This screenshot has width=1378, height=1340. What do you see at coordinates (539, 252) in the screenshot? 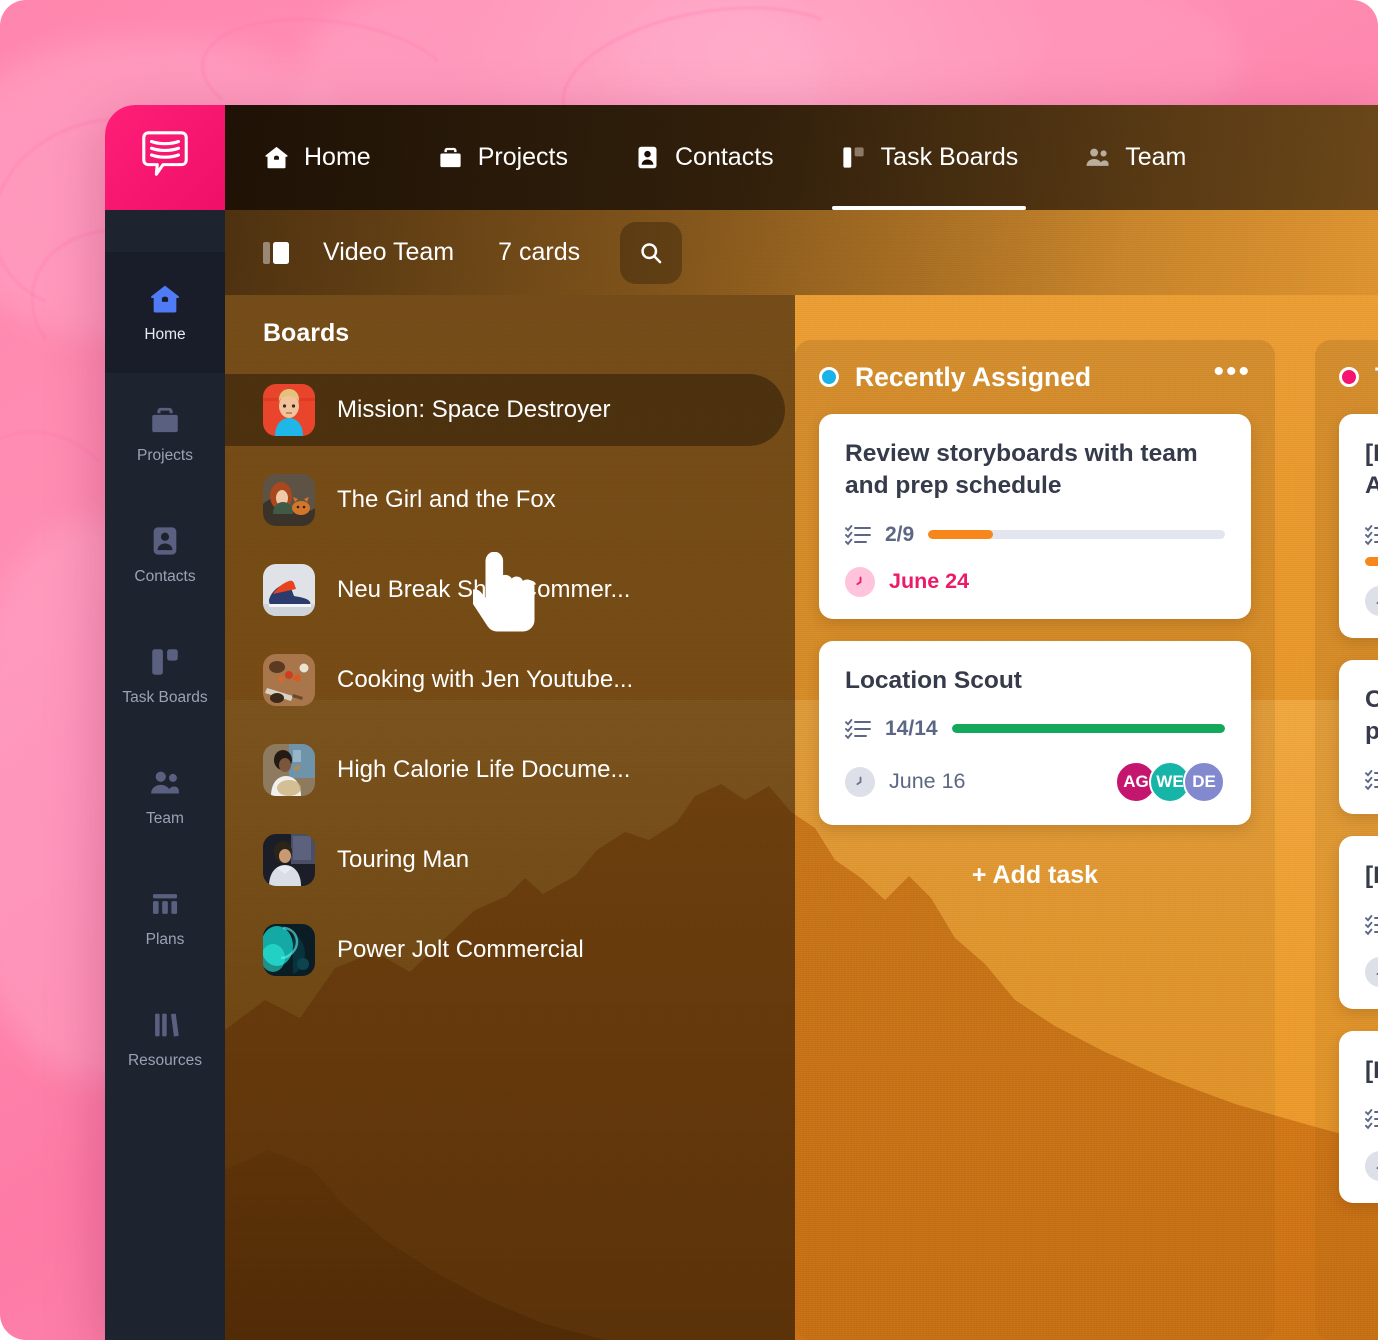
I see `card-count-label: 7 cards` at bounding box center [539, 252].